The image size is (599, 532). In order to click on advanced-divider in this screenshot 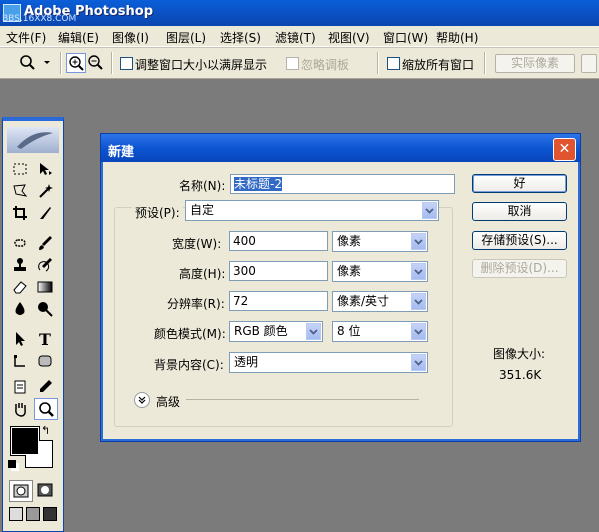, I will do `click(302, 399)`.